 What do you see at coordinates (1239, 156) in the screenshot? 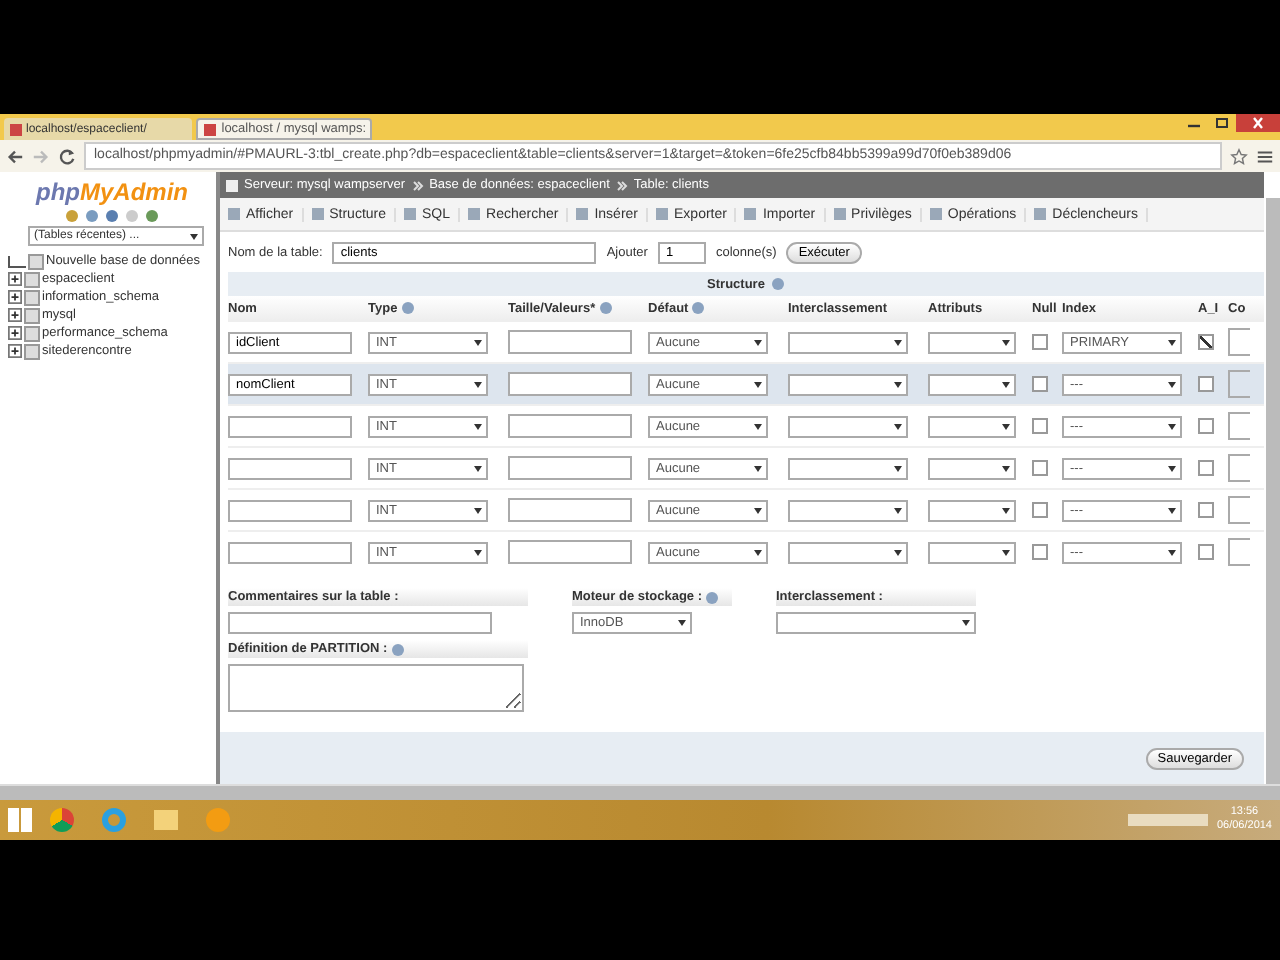
I see `star-icon` at bounding box center [1239, 156].